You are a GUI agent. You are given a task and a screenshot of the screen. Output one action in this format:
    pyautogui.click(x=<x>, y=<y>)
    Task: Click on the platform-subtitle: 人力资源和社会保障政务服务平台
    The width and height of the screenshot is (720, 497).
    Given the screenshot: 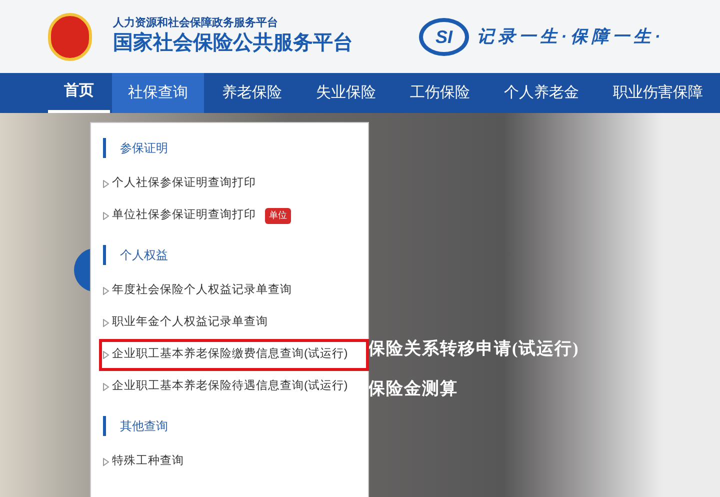 What is the action you would take?
    pyautogui.click(x=196, y=23)
    